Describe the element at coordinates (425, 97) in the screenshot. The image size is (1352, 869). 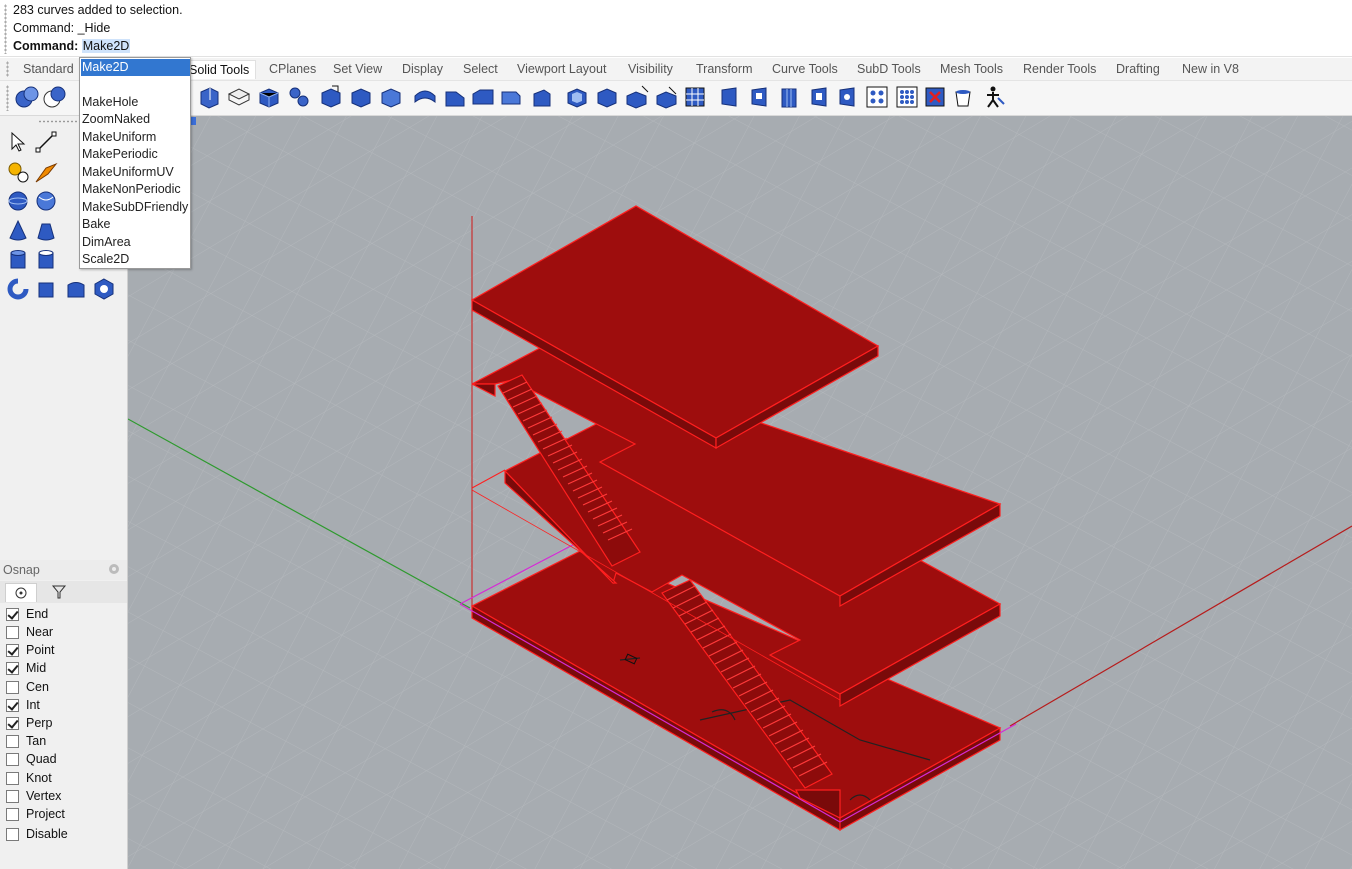
I see `fillet-edge-icon` at that location.